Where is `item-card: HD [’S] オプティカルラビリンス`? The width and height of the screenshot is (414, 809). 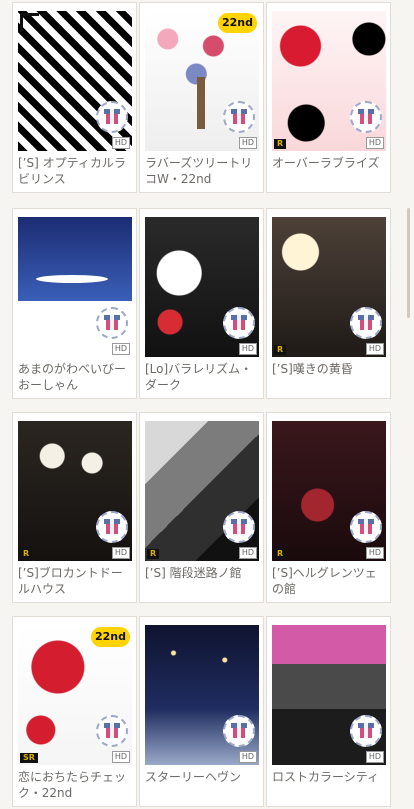
item-card: HD [’S] オプティカルラビリンス is located at coordinates (74, 97).